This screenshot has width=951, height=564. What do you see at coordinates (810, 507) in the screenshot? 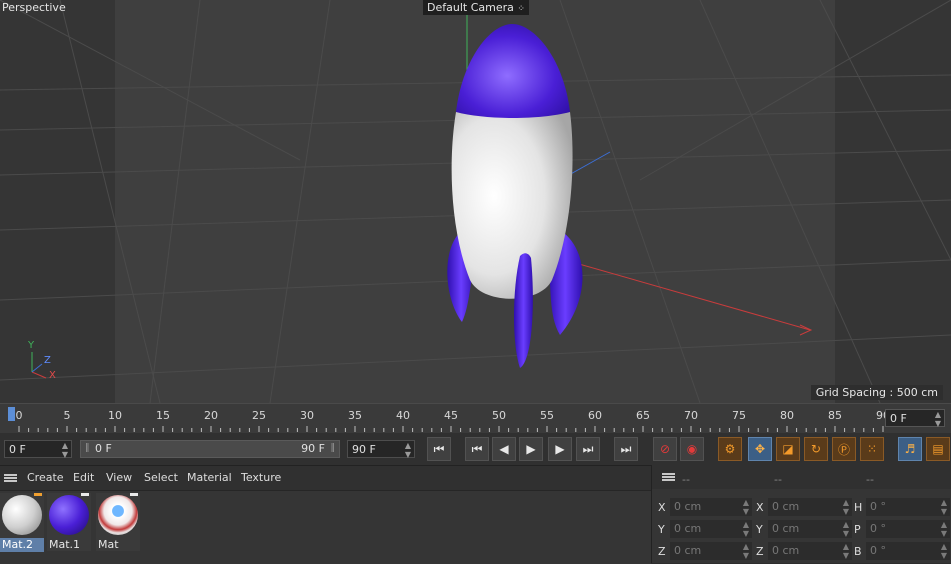
I see `size-x-field: 0 cm ▲ ▼` at bounding box center [810, 507].